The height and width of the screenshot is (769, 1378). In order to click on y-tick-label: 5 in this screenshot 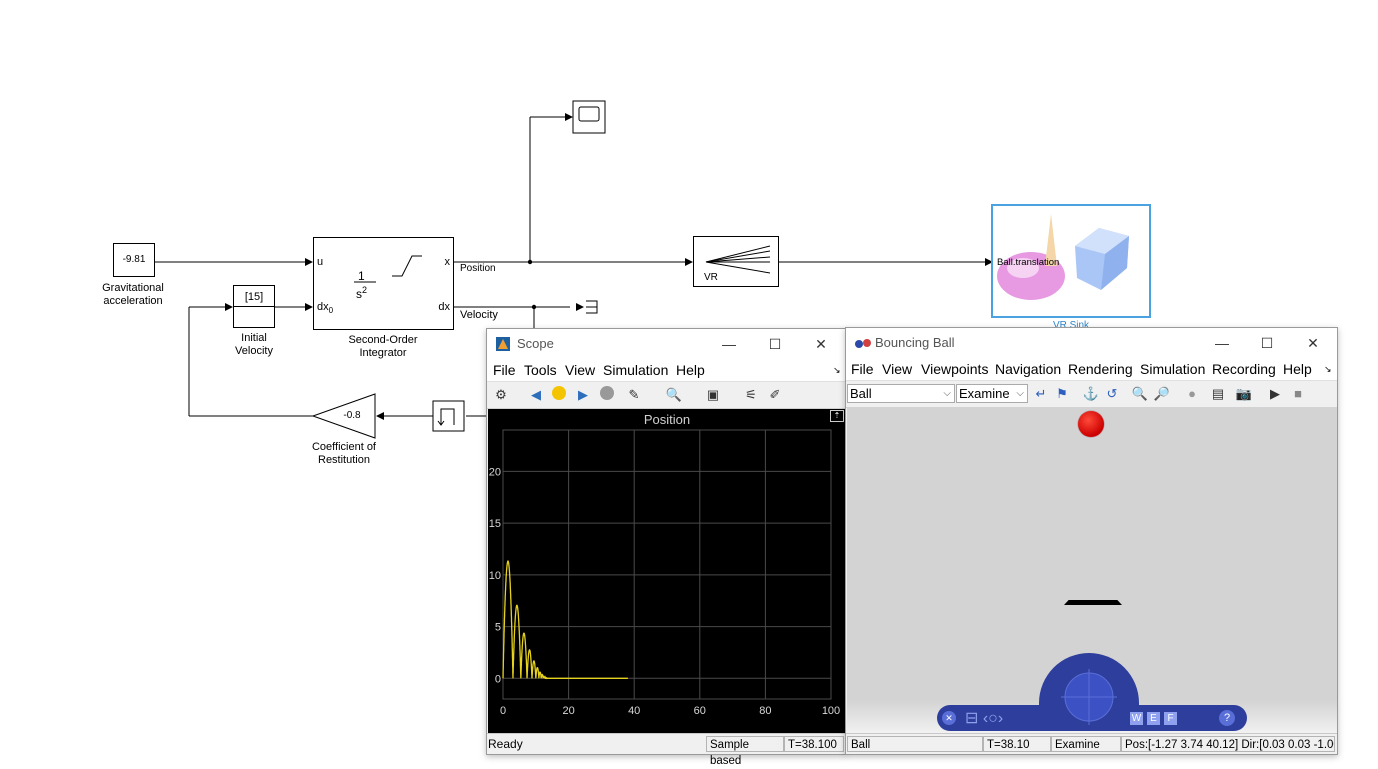, I will do `click(498, 628)`.